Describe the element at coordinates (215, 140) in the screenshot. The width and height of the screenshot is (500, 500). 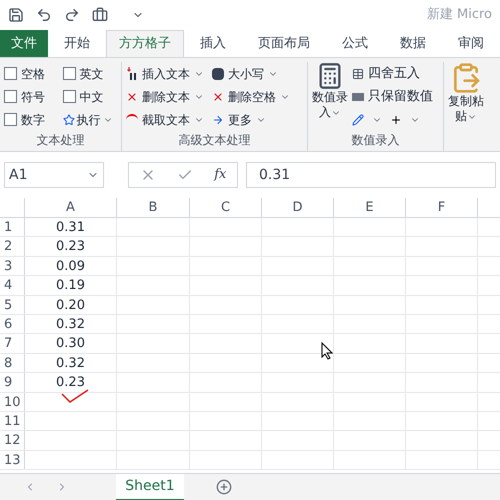
I see `group-label: 高级文本处理` at that location.